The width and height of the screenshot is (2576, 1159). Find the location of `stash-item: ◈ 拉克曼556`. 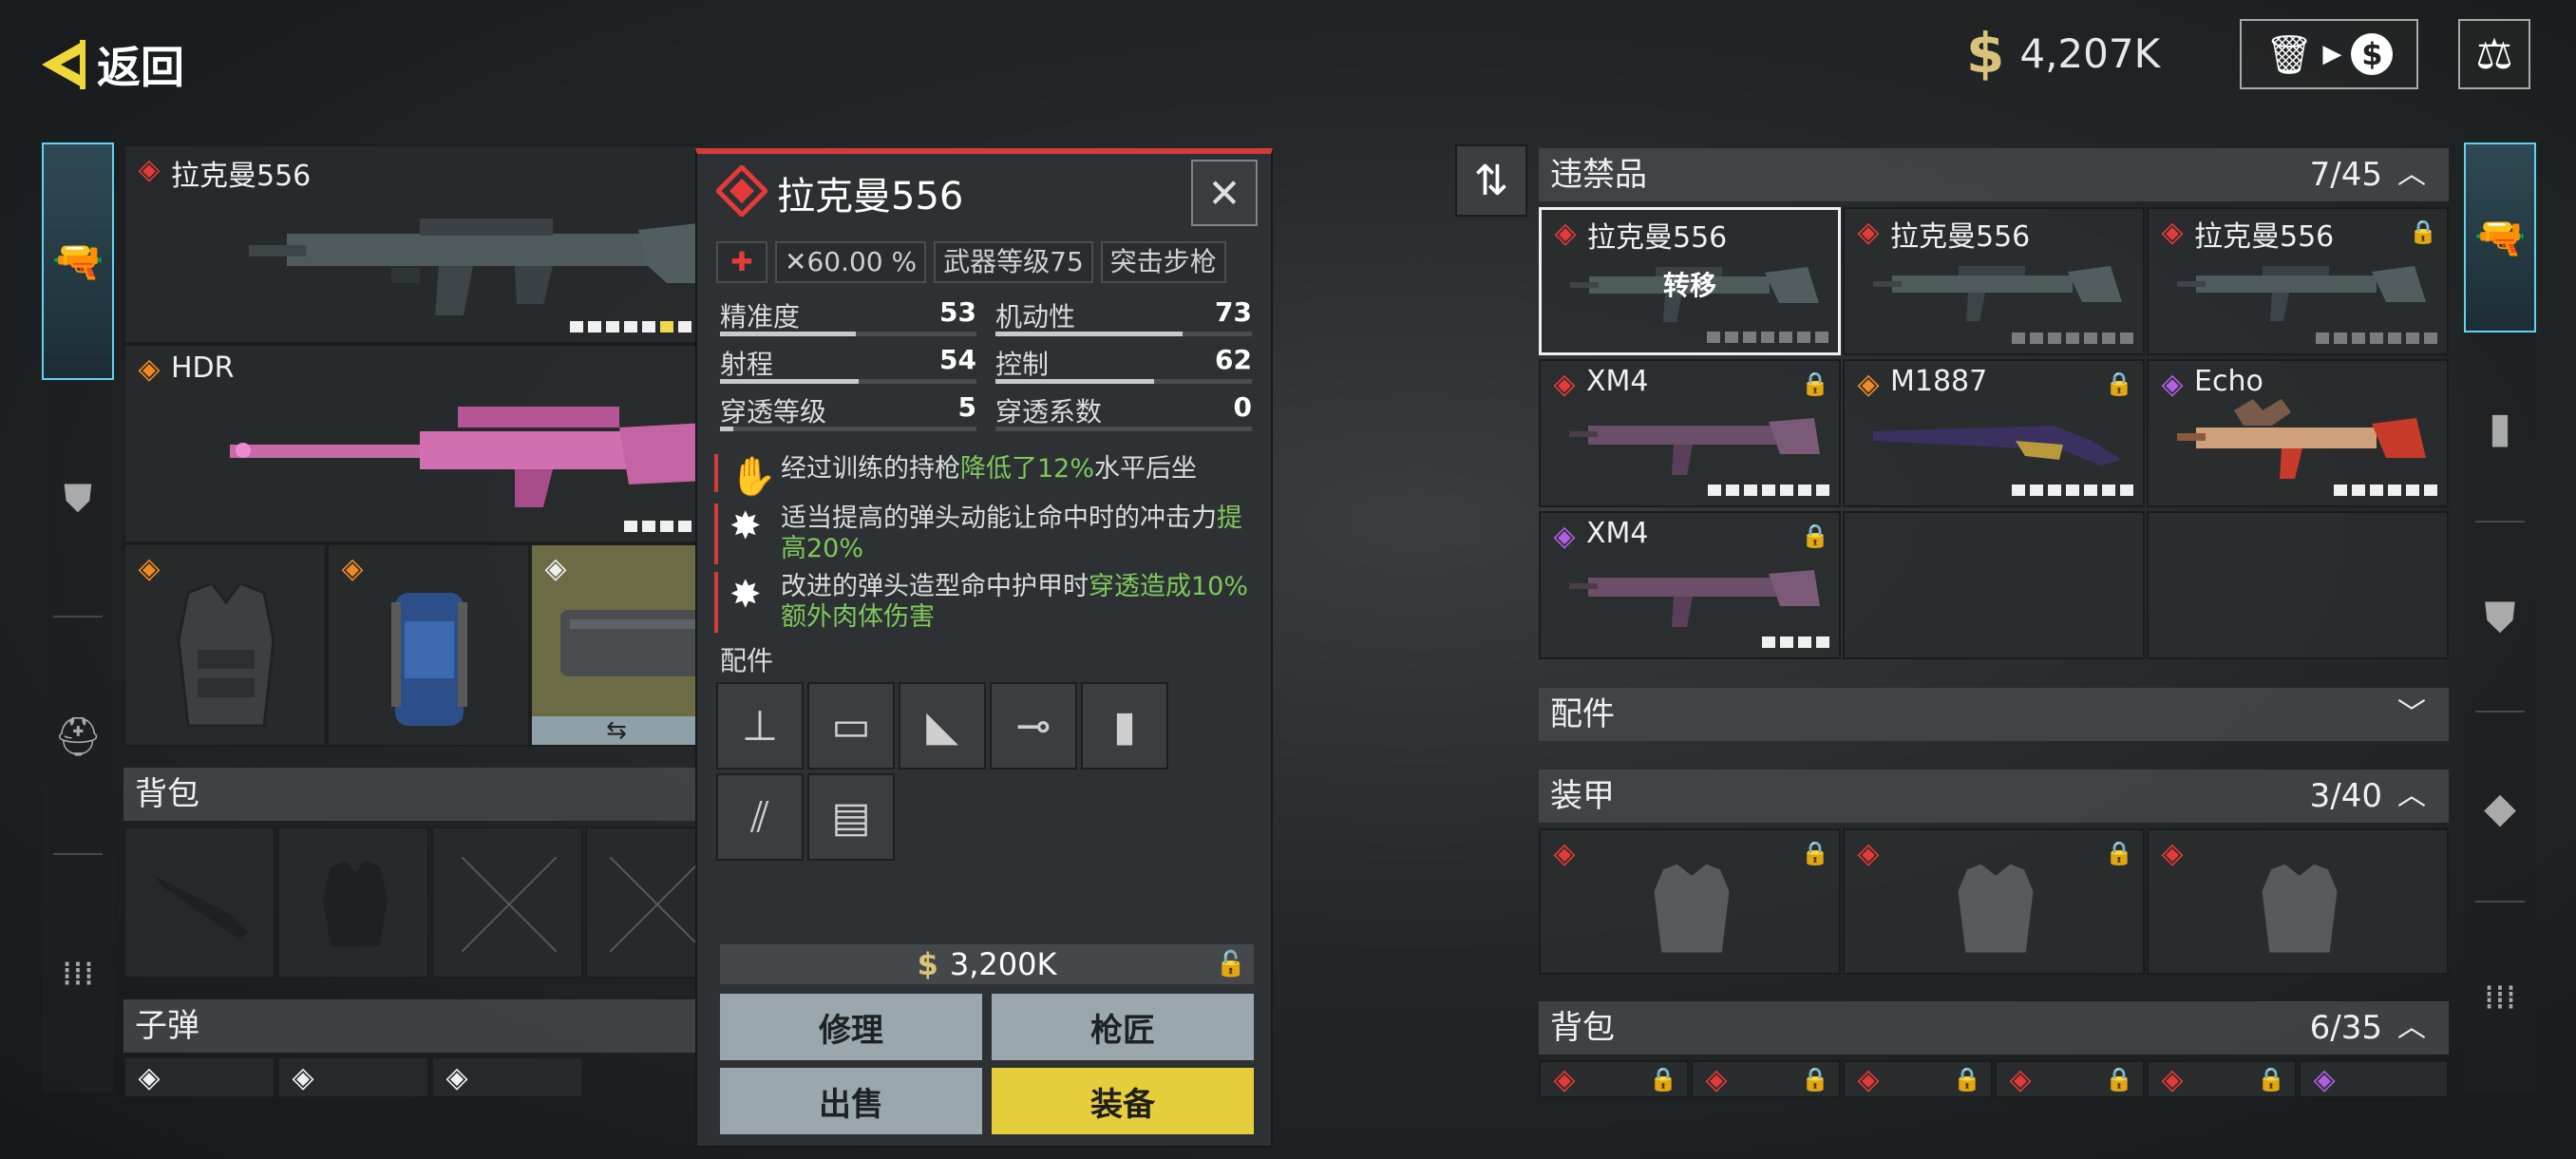

stash-item: ◈ 拉克曼556 is located at coordinates (1994, 281).